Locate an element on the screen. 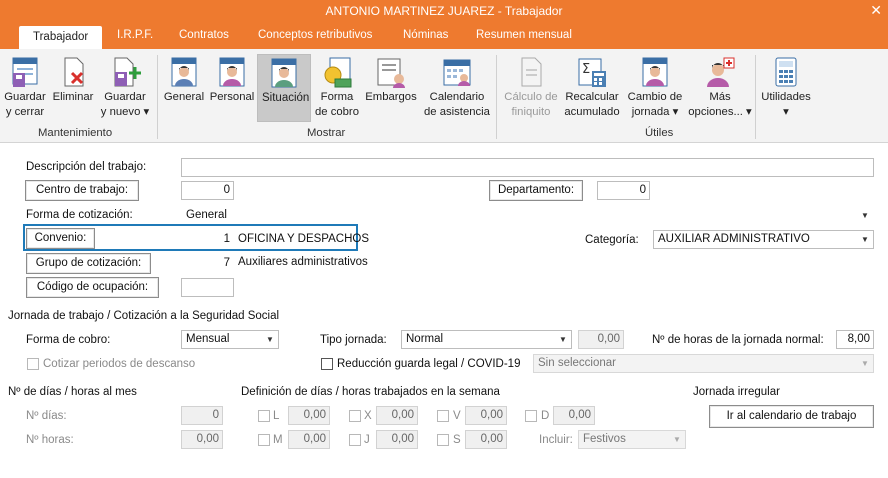  guardar-nuevo-button: Guardar y nuevo ▾ is located at coordinates (125, 87).